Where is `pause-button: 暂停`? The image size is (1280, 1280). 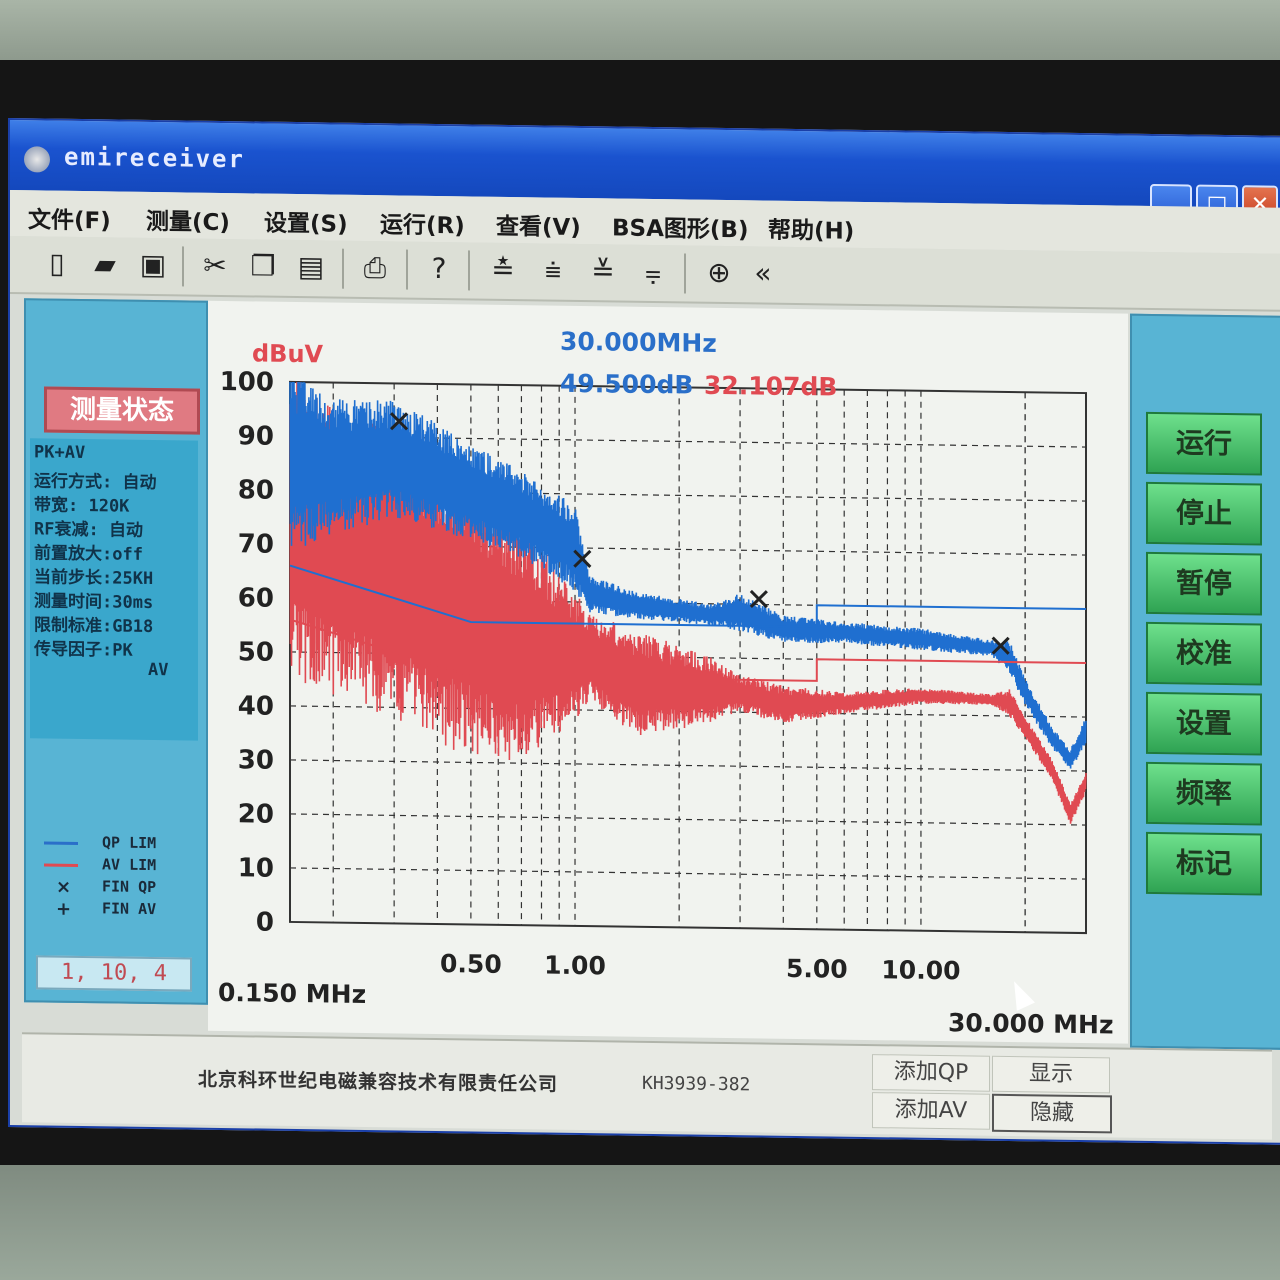
pause-button: 暂停 is located at coordinates (1204, 583).